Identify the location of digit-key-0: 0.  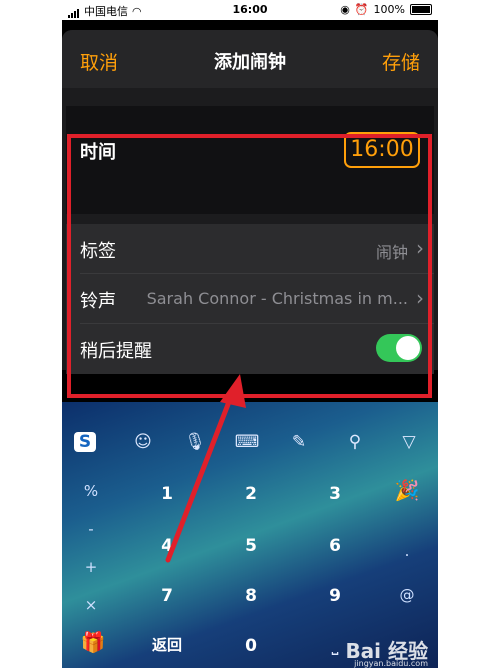
(251, 646).